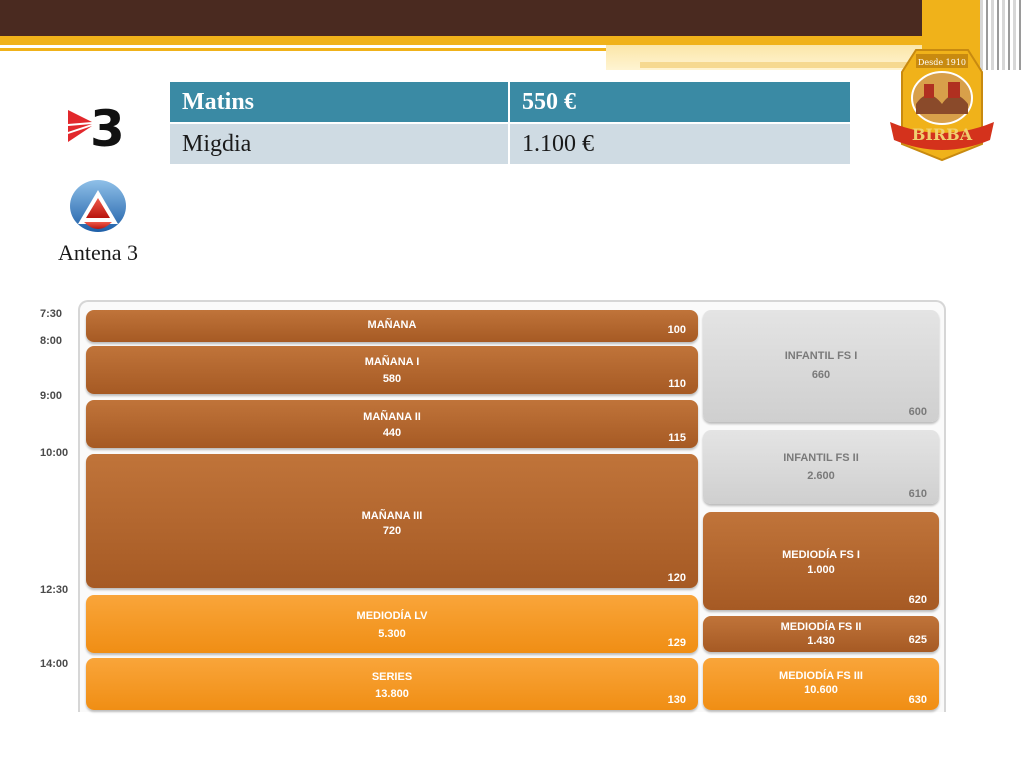 Image resolution: width=1024 pixels, height=768 pixels. Describe the element at coordinates (54, 664) in the screenshot. I see `time-label: 14:00` at that location.